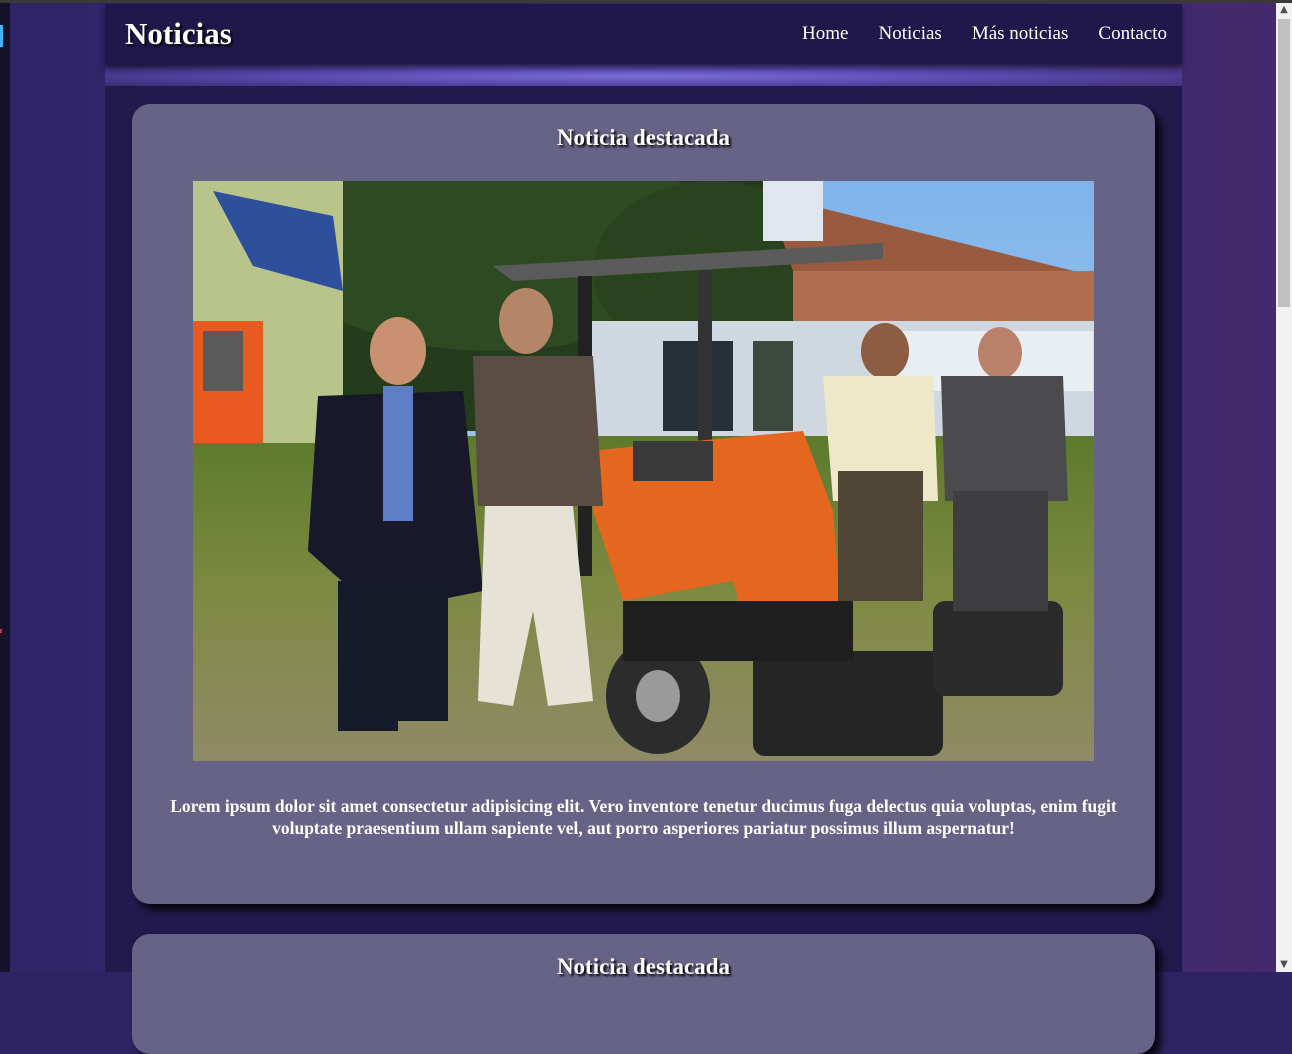 The image size is (1292, 1054). I want to click on featured-news-card-2: Noticia destacada, so click(643, 994).